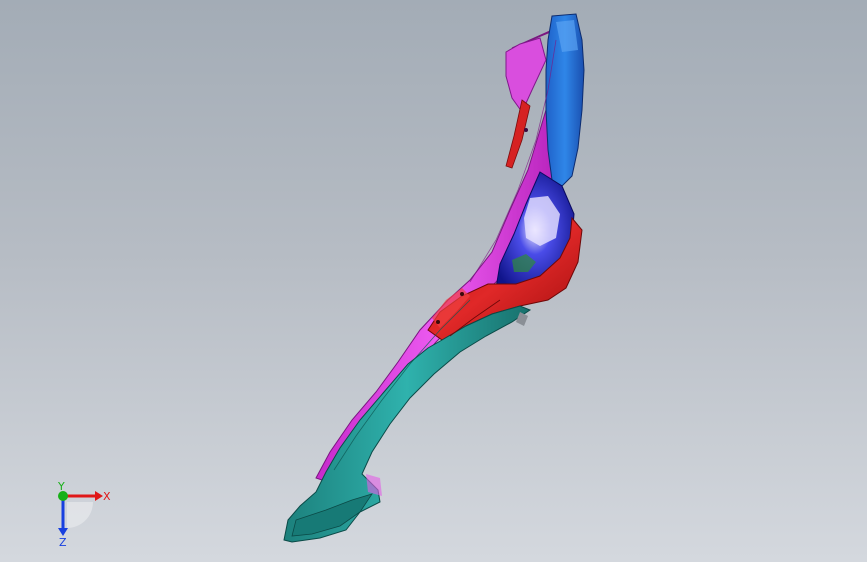 This screenshot has width=867, height=562. I want to click on pillar-top-cap, so click(526, 75).